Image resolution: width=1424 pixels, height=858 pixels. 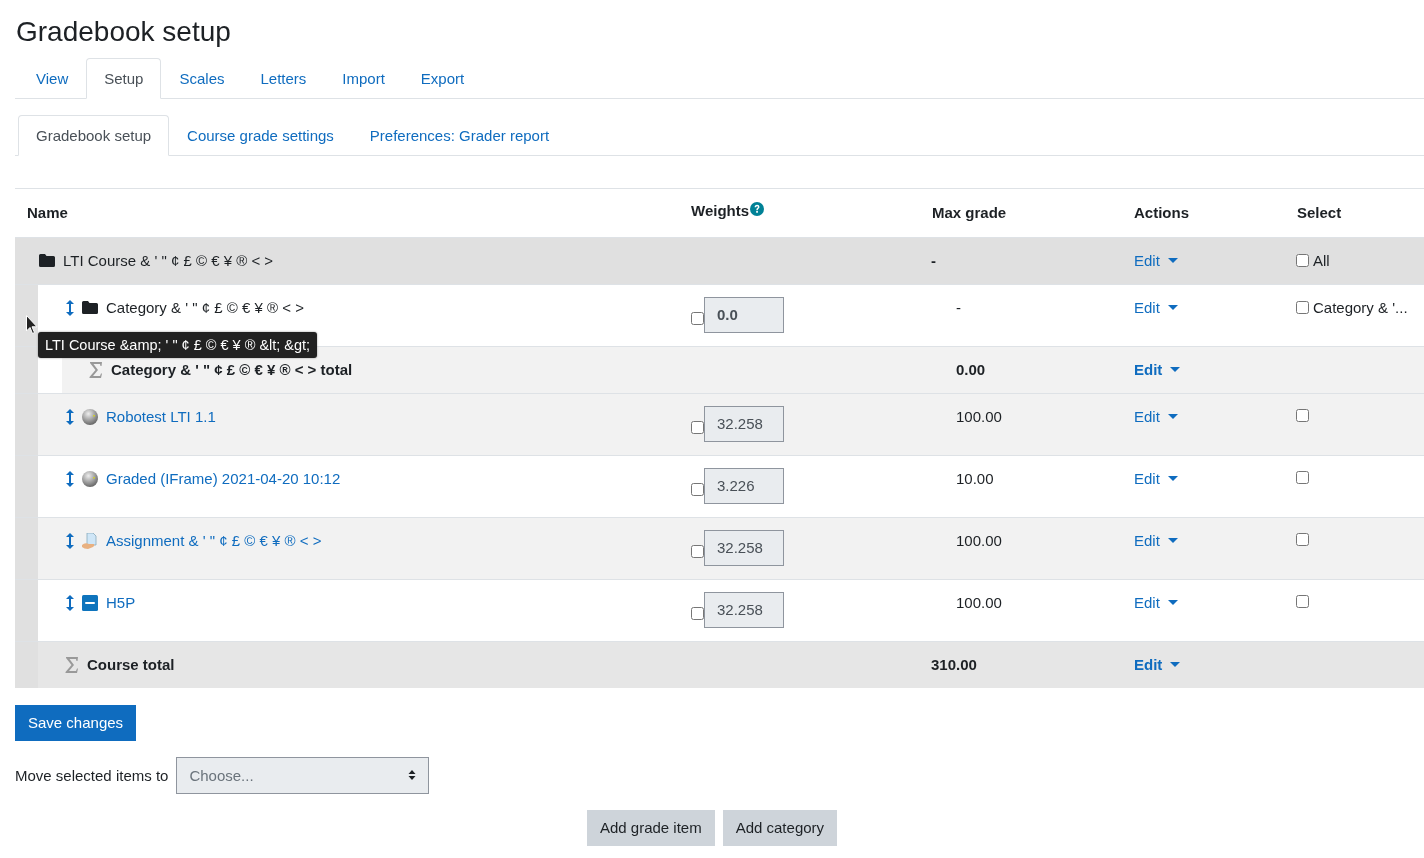 I want to click on max-grade: 0.00, so click(x=971, y=369).